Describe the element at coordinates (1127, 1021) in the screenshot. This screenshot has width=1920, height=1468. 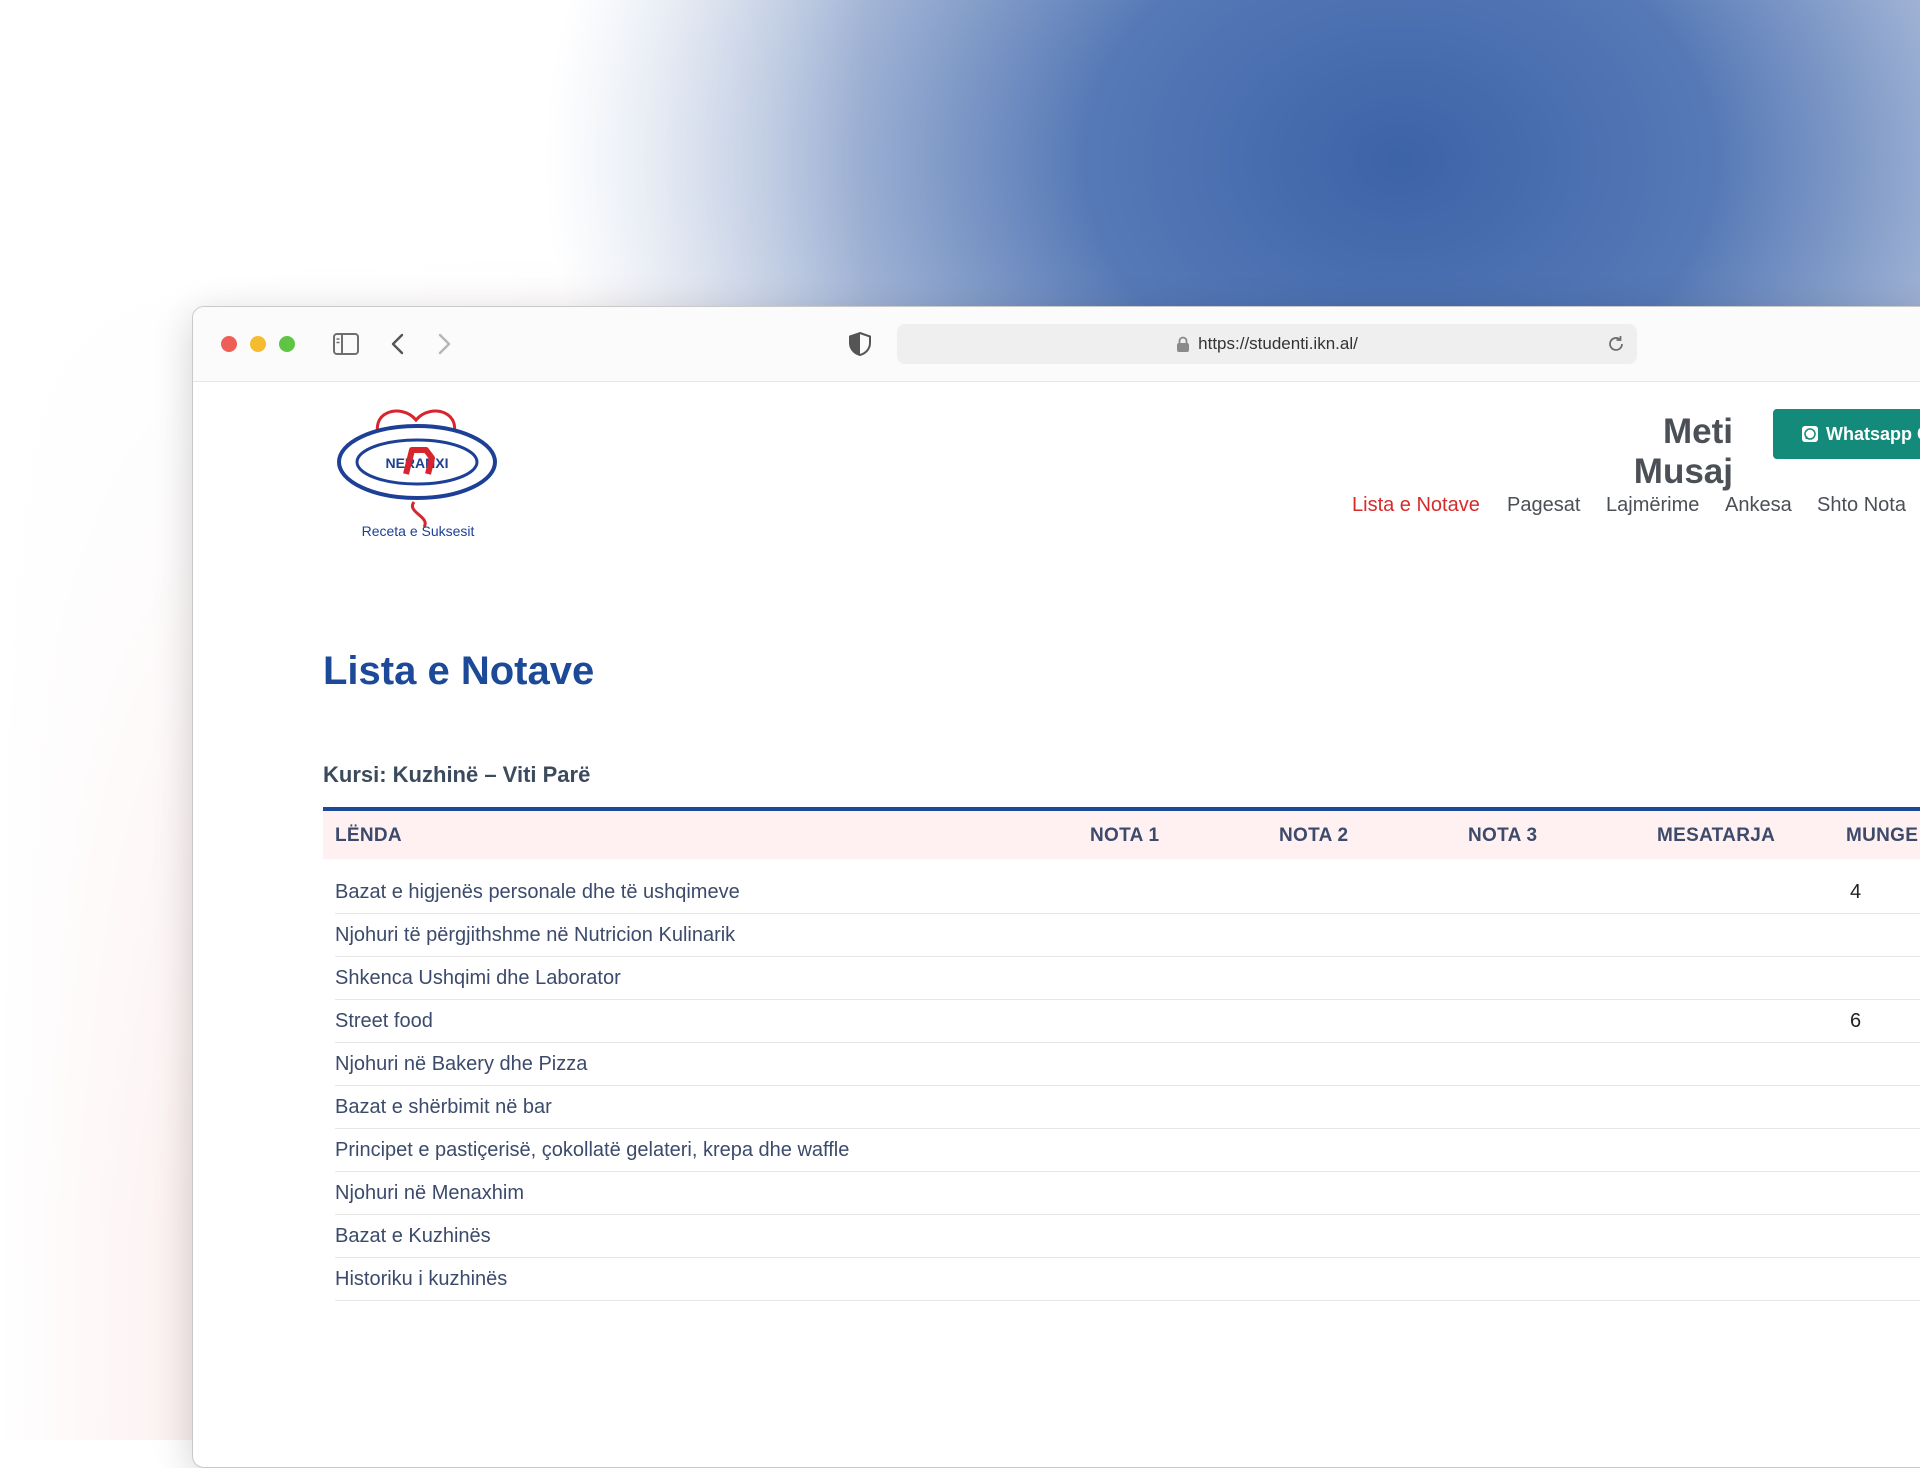
I see `table-row: Street food 6` at that location.